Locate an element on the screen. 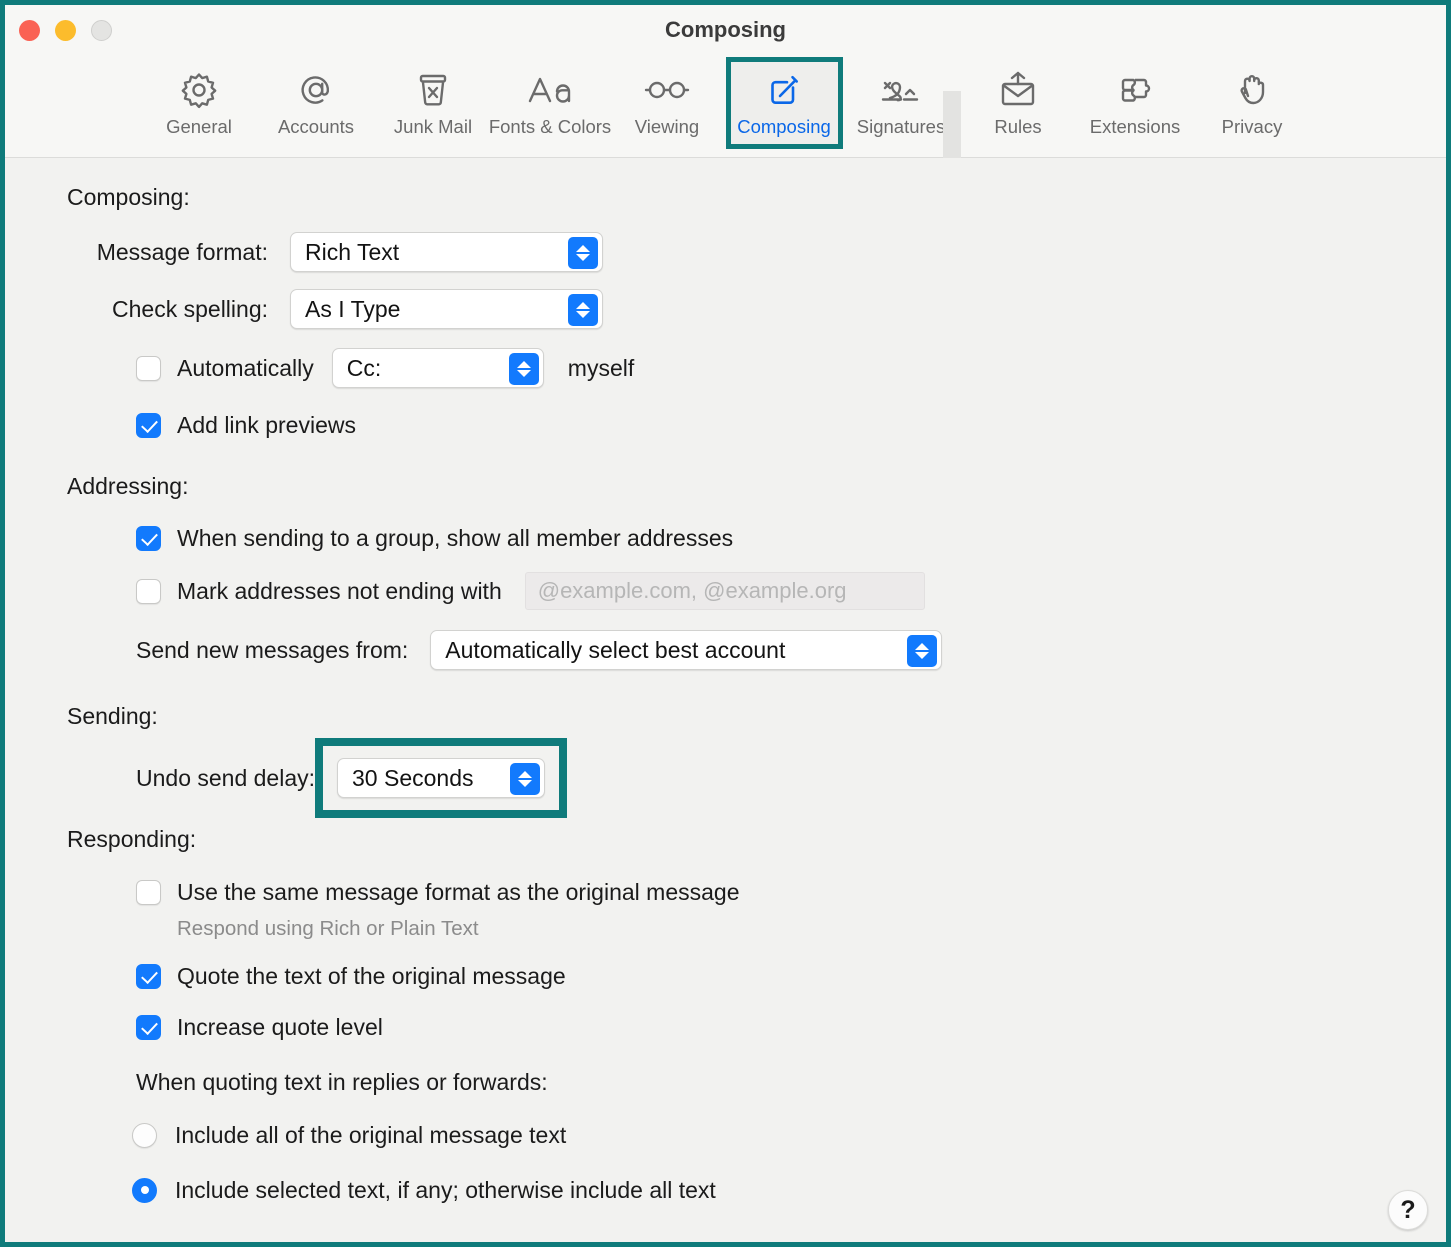  check-spelling-label: Check spelling: is located at coordinates (190, 308).